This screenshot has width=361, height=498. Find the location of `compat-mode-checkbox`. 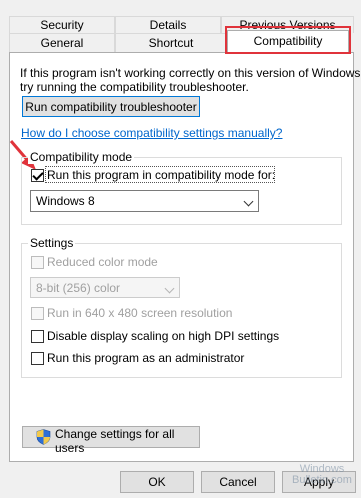

compat-mode-checkbox is located at coordinates (37, 175).